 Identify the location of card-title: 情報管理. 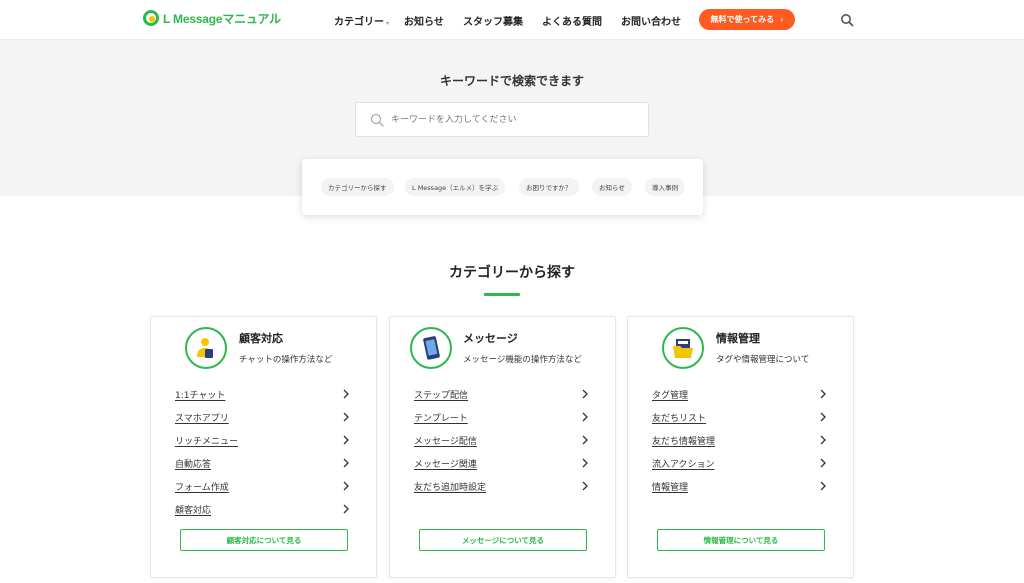
(738, 338).